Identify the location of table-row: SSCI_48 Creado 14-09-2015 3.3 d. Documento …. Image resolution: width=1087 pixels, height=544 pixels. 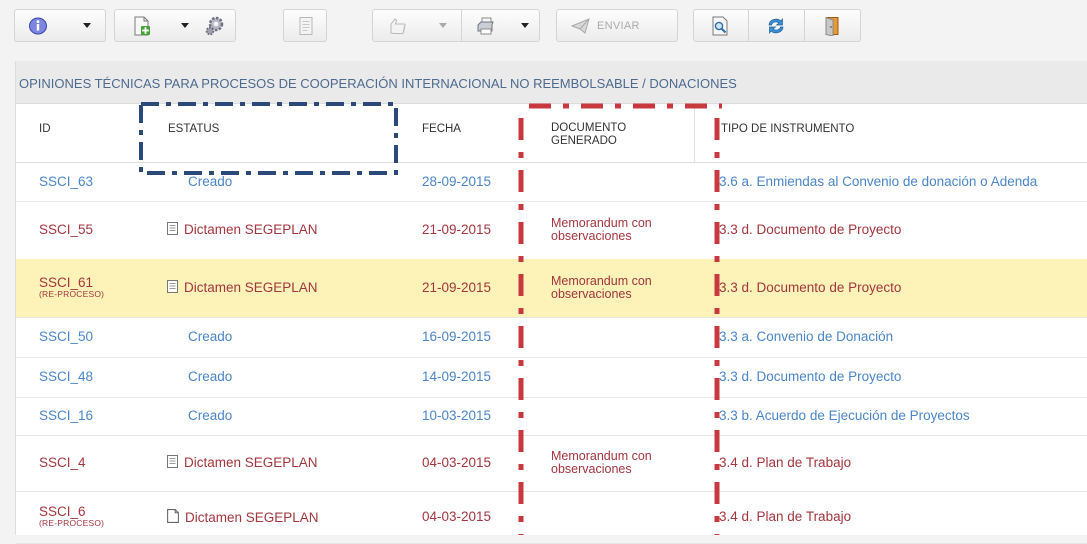
(551, 377).